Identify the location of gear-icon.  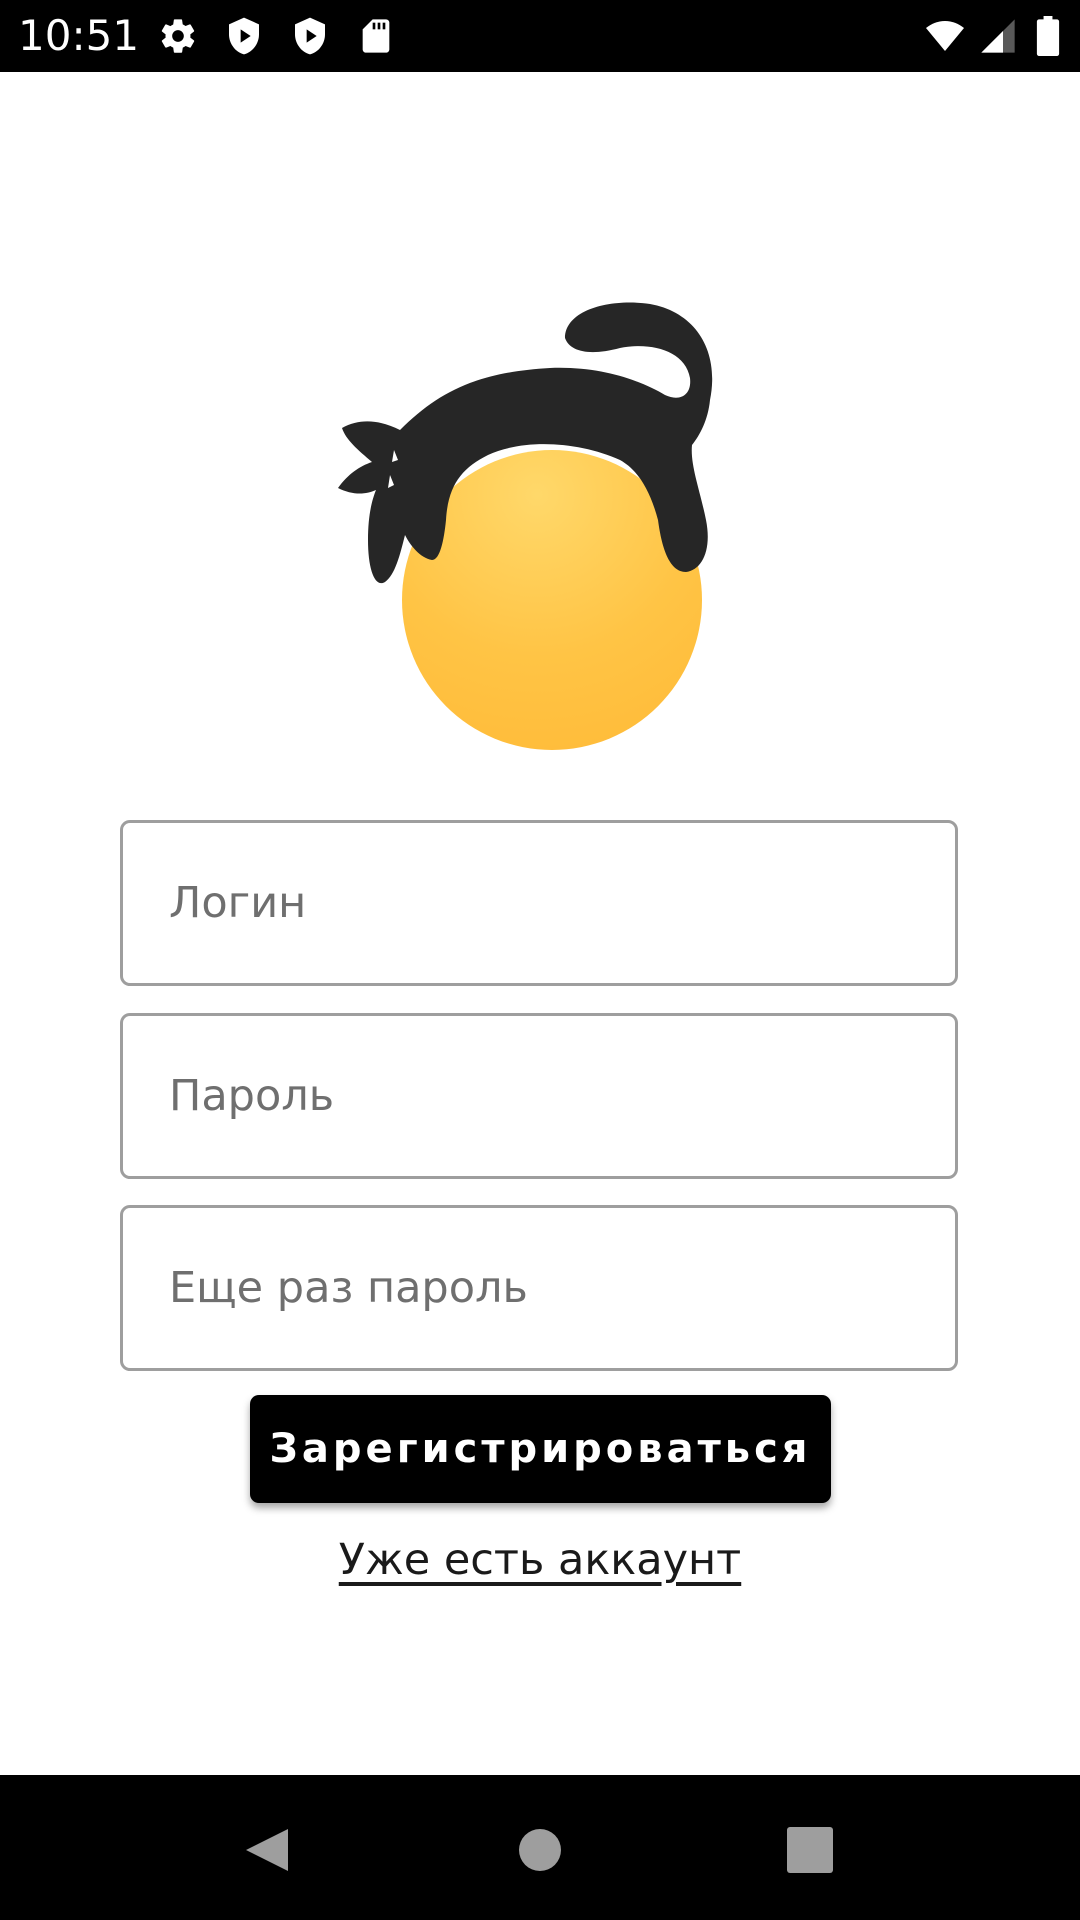
(178, 36).